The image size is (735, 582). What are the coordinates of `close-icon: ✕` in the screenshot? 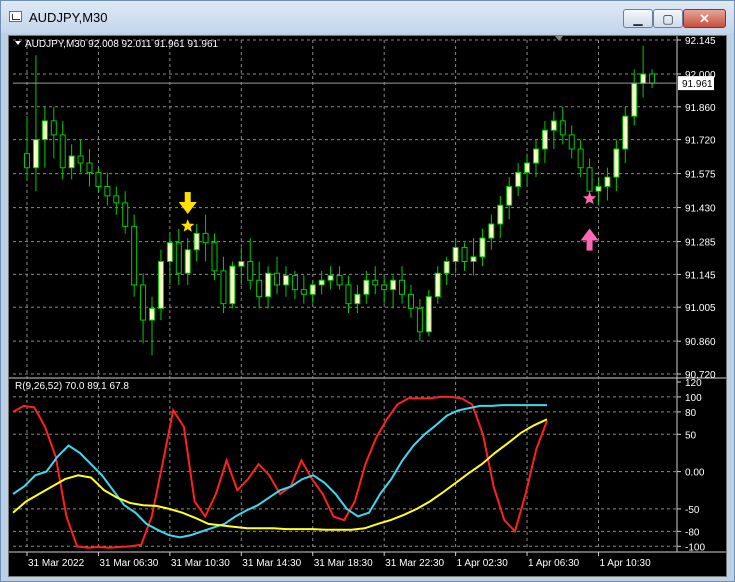 It's located at (704, 18).